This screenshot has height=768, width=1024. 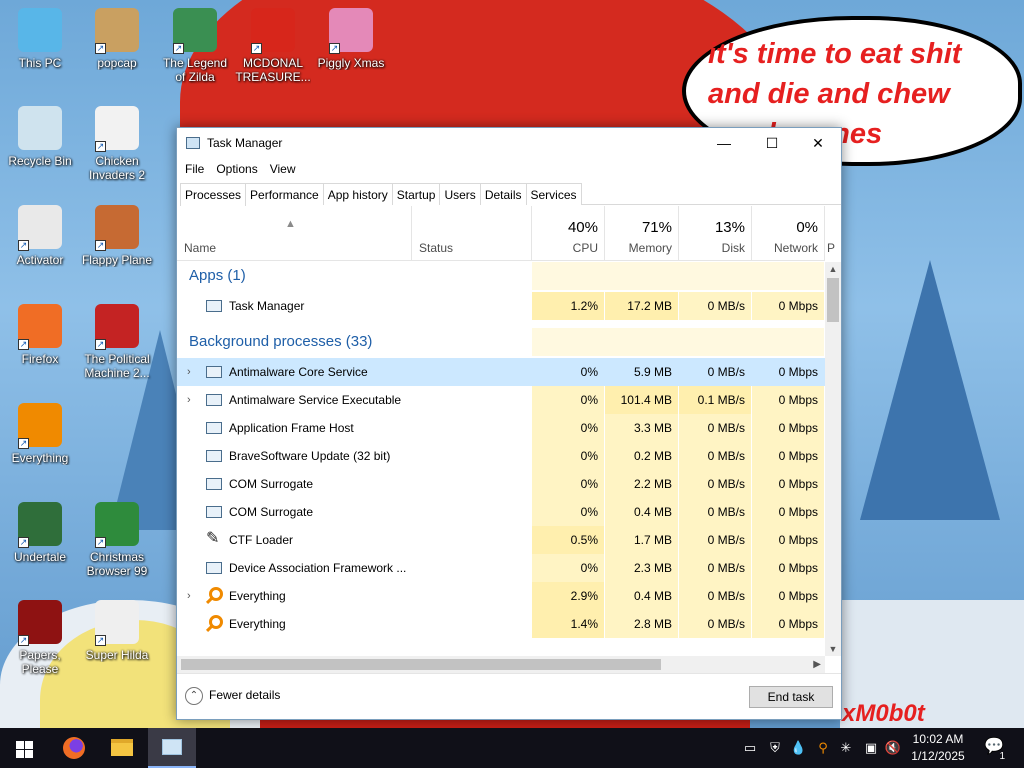 What do you see at coordinates (750, 748) in the screenshot?
I see `network-adapter-icon: ▭` at bounding box center [750, 748].